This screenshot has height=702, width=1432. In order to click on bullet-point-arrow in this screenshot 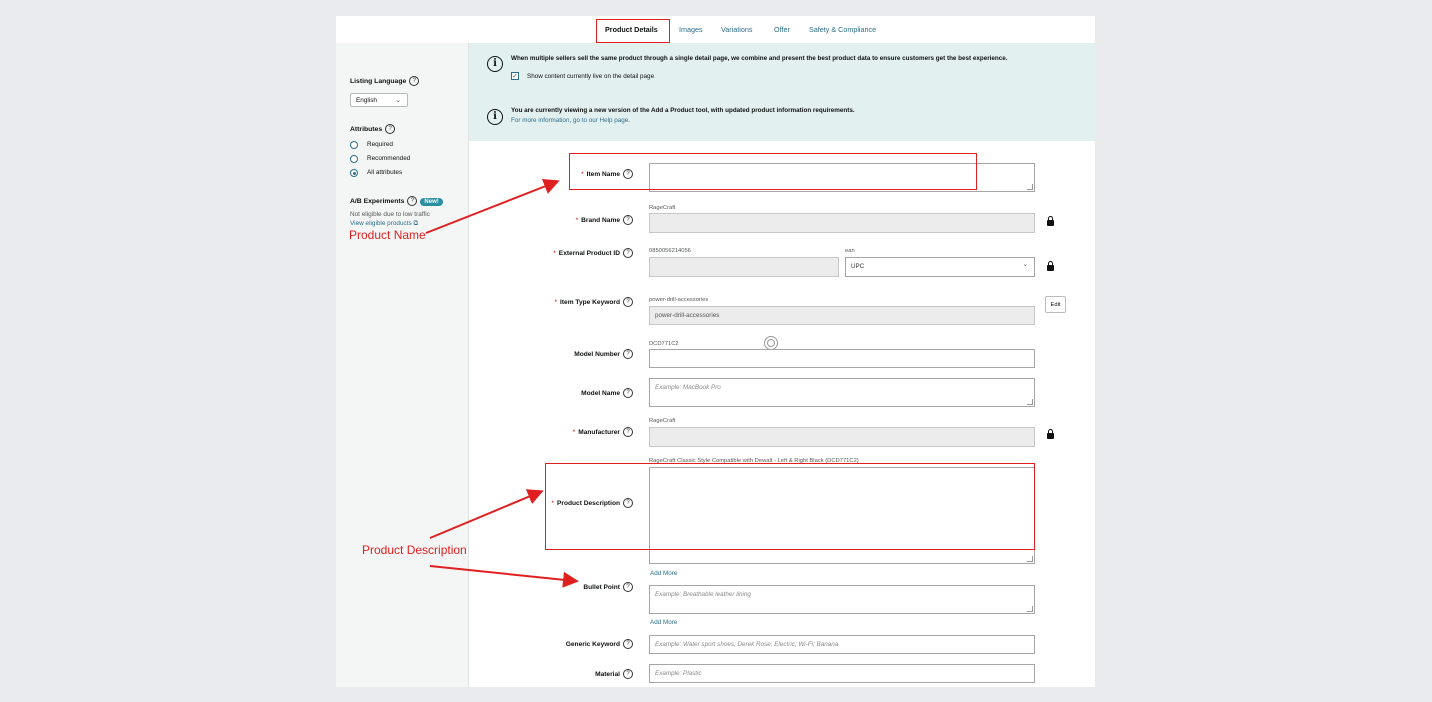, I will do `click(504, 576)`.